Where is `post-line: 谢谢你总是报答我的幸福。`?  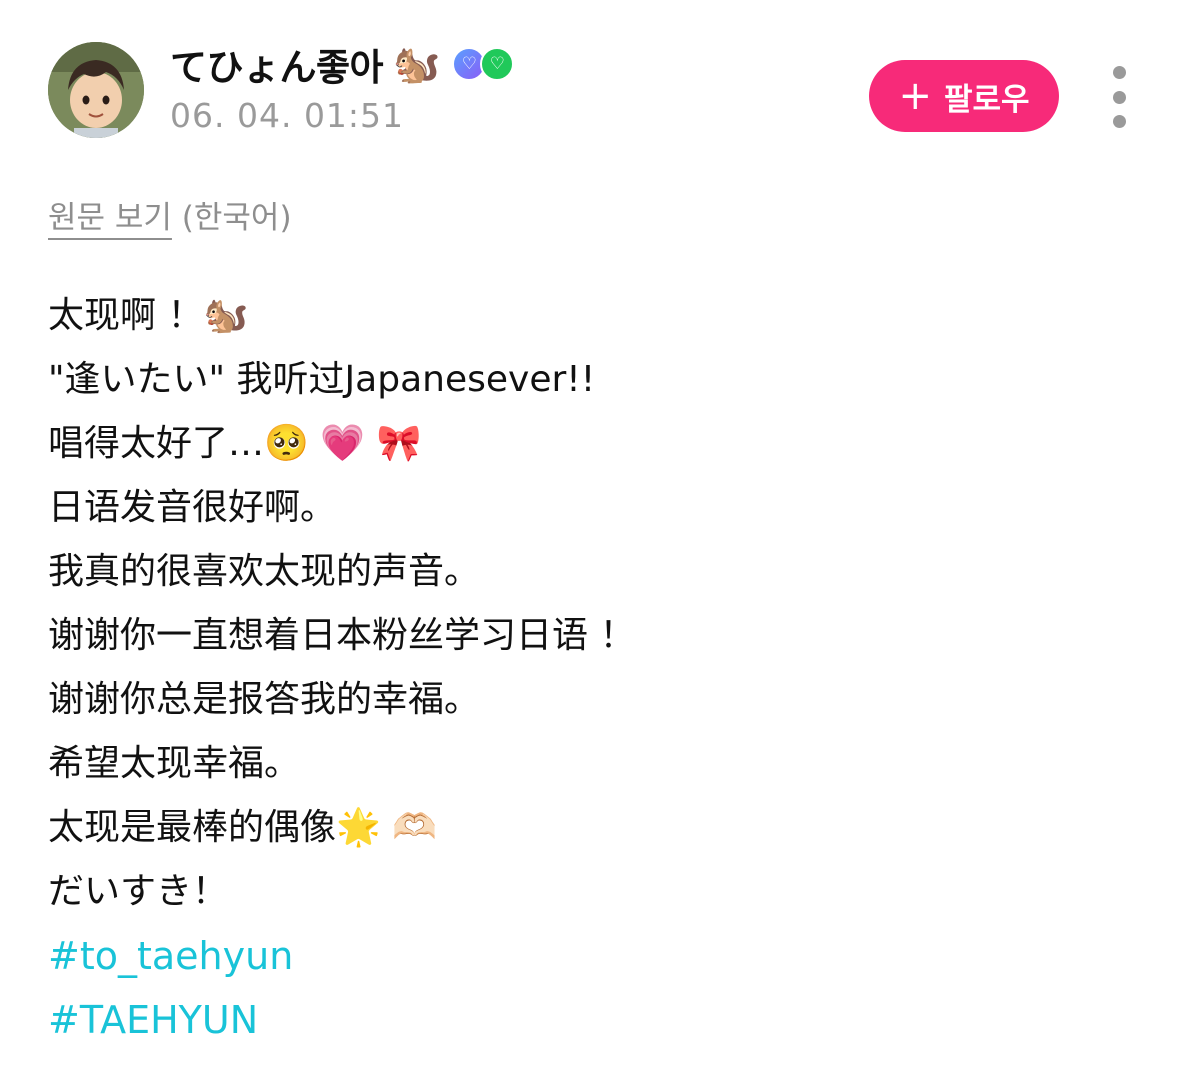
post-line: 谢谢你总是报答我的幸福。 is located at coordinates (264, 699).